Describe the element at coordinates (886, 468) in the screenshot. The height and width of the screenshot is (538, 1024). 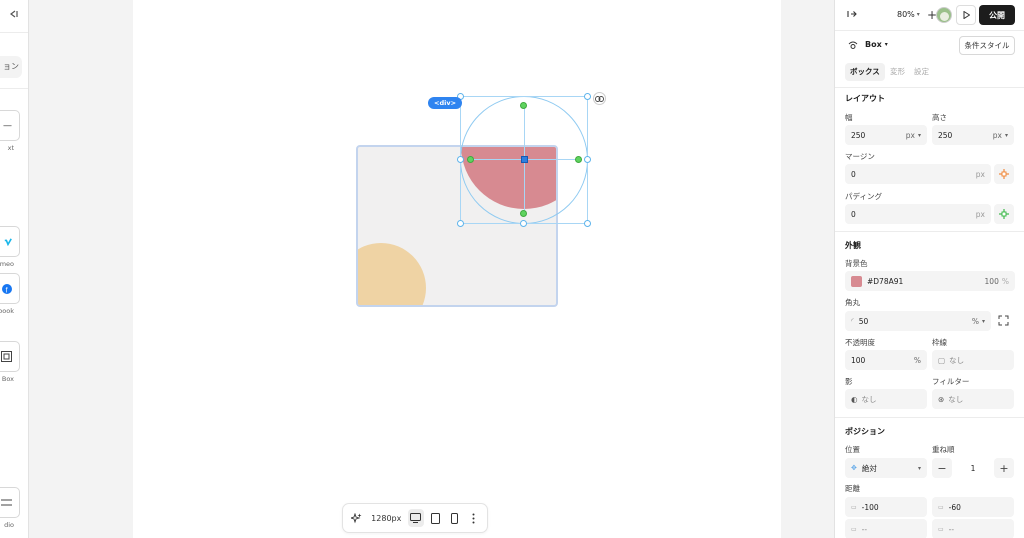
I see `position-type-dropdown: ✥ 絶対 ▾` at that location.